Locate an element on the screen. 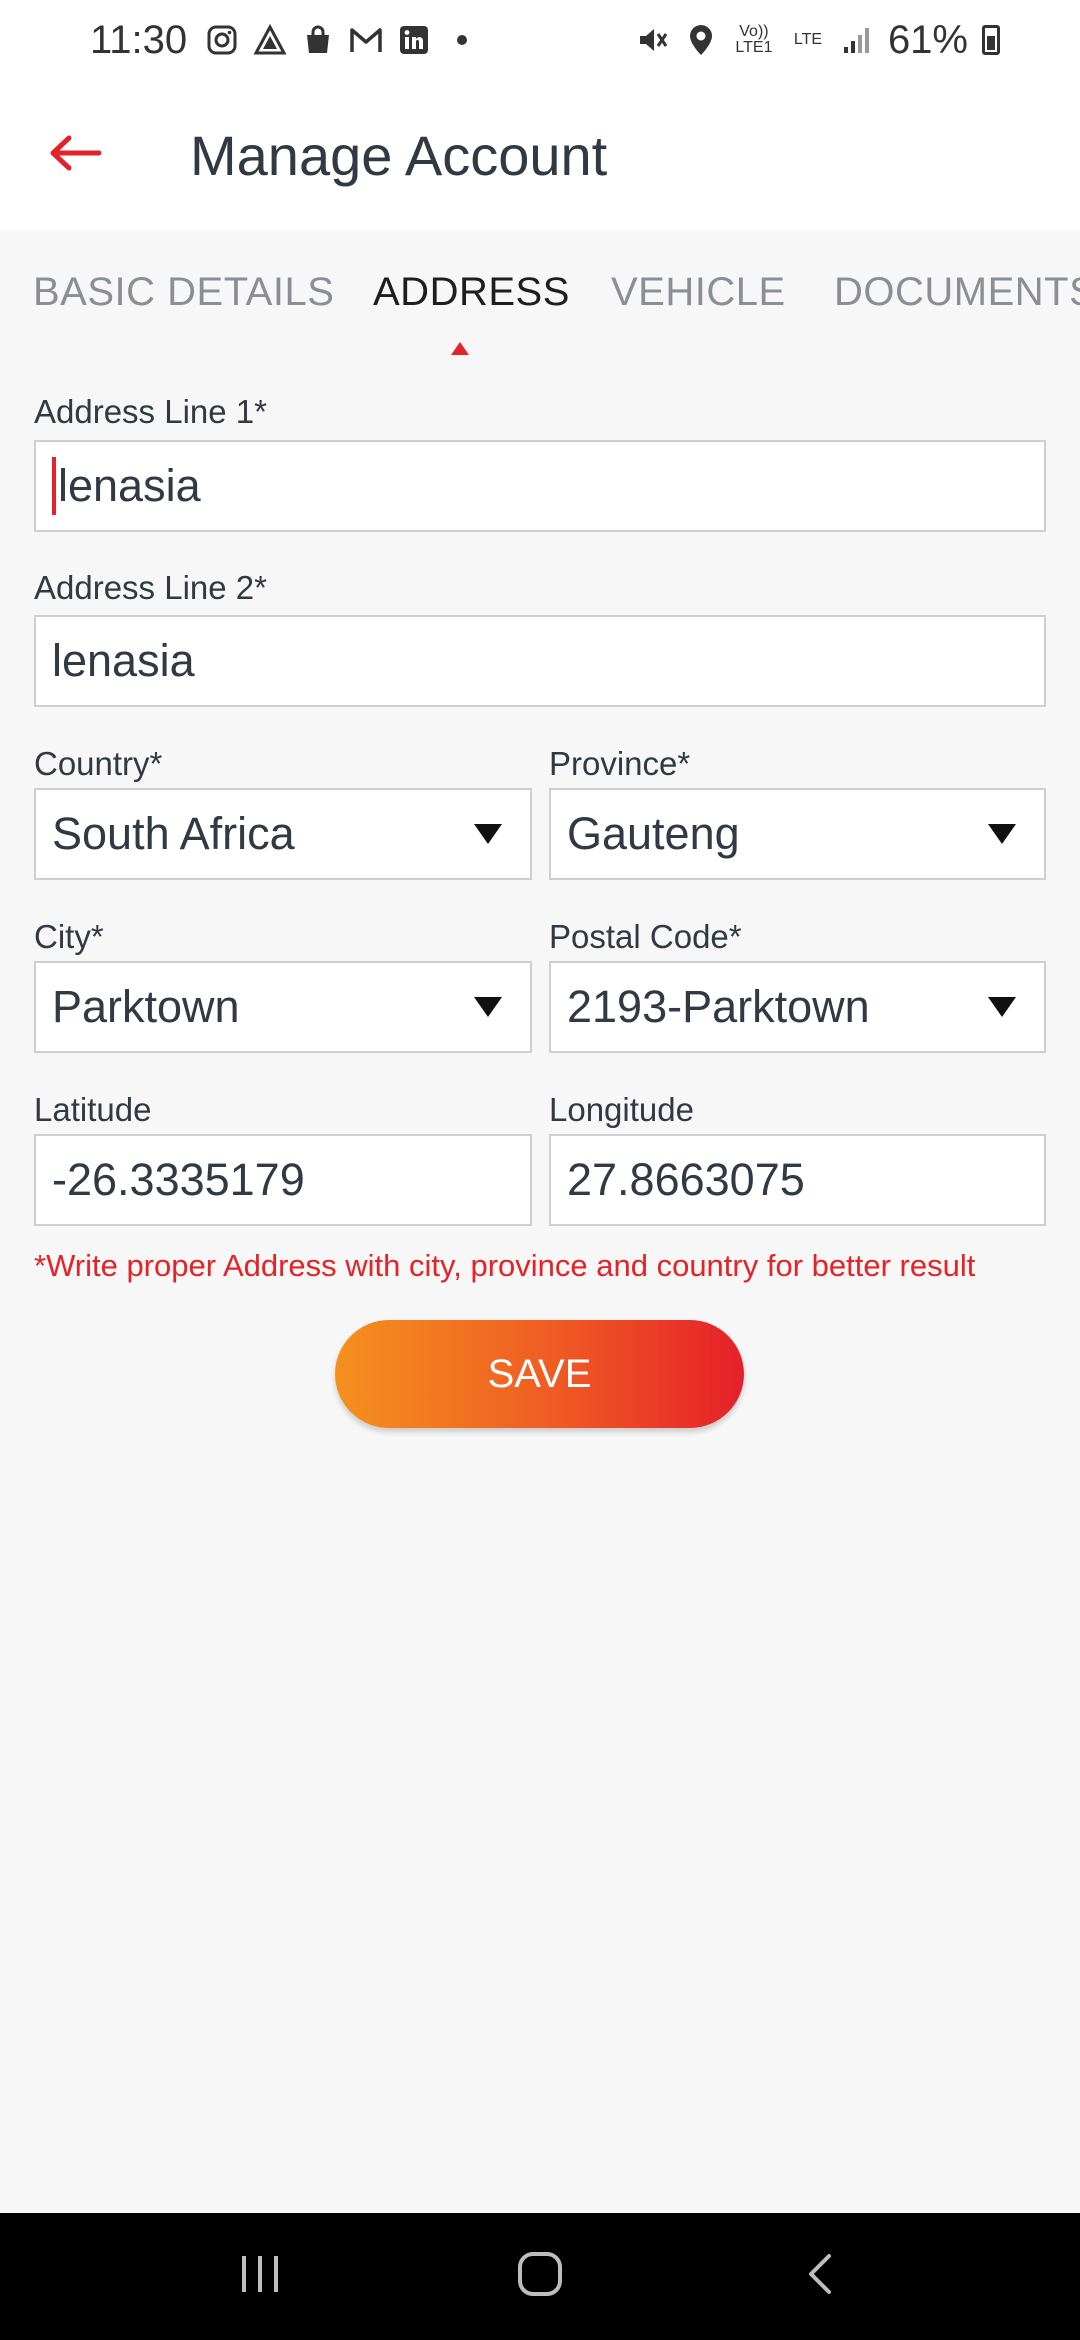 The height and width of the screenshot is (2340, 1080). city-value: Parktown is located at coordinates (146, 1006).